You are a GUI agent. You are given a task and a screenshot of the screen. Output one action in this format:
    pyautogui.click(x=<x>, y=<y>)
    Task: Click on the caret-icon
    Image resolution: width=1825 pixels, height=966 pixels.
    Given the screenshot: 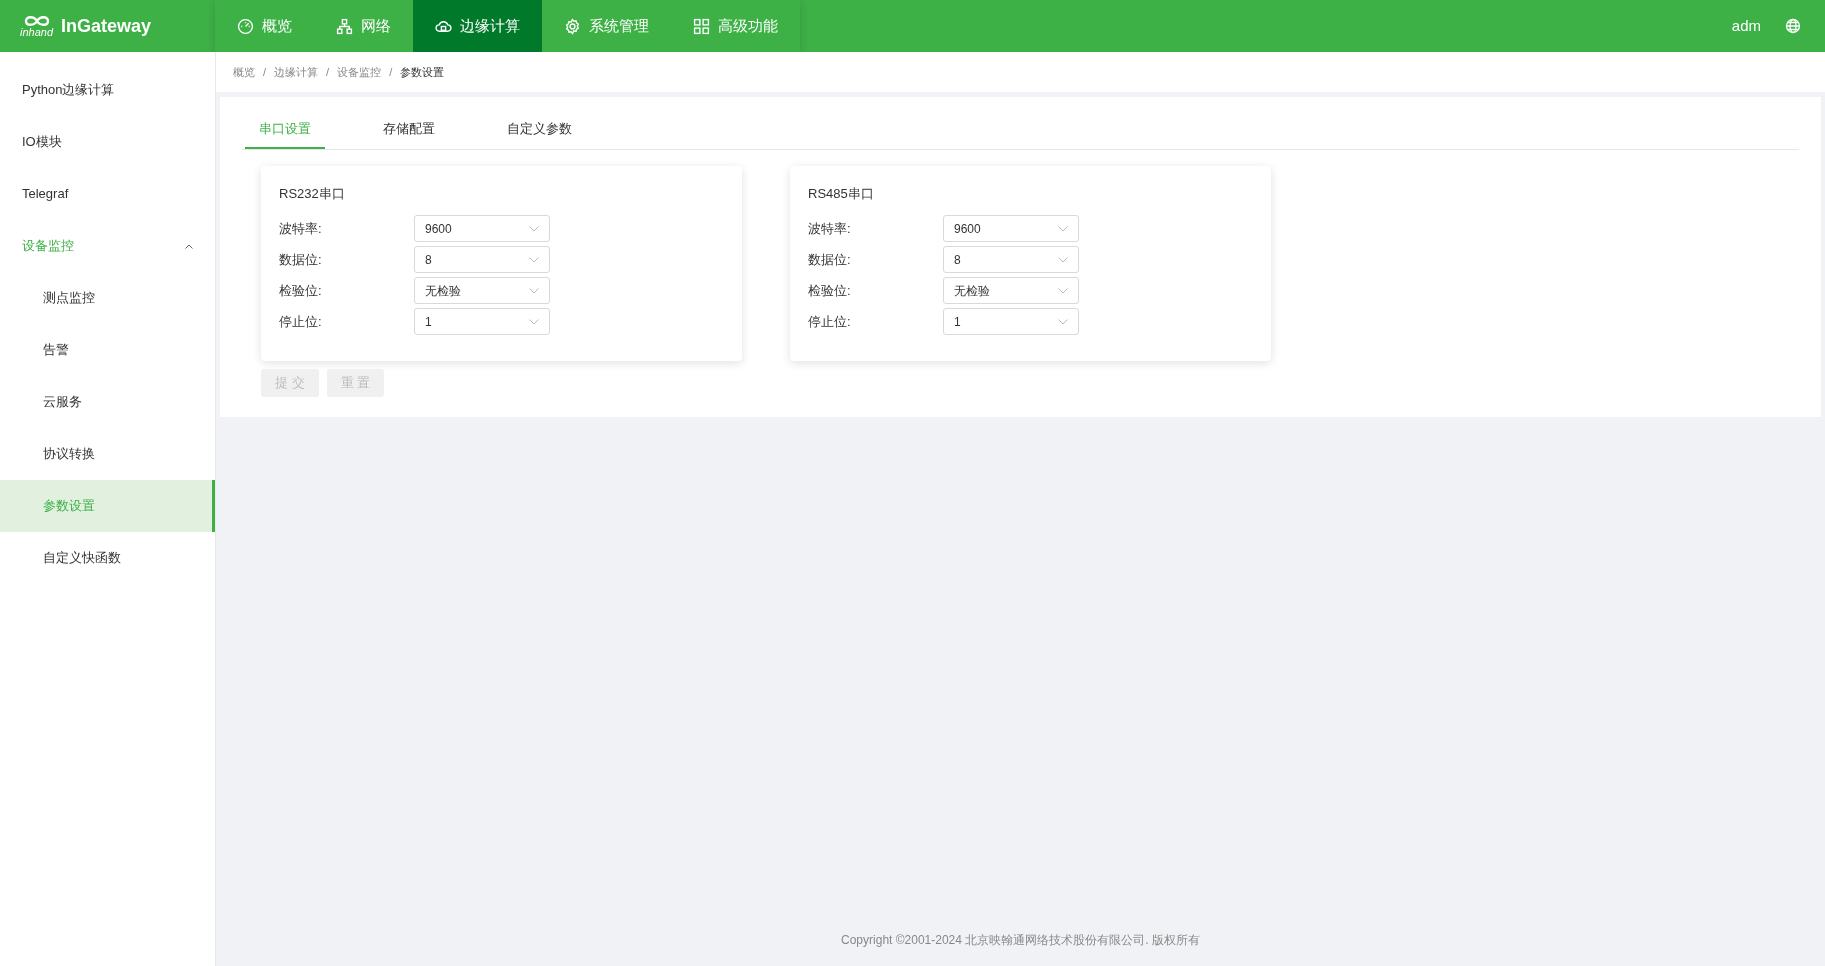 What is the action you would take?
    pyautogui.click(x=189, y=246)
    